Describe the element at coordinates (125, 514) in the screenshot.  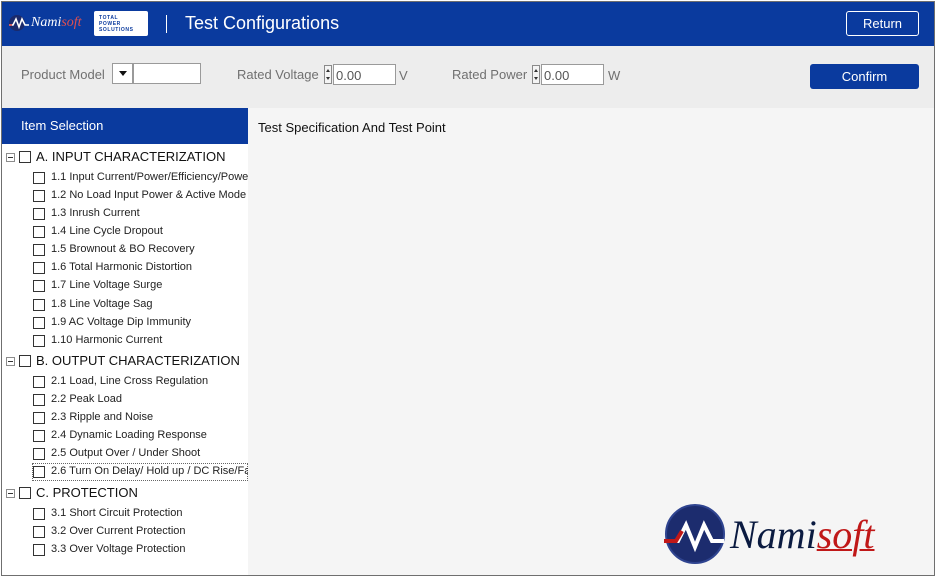
I see `tree-item: 3.1 Short Circuit Protection` at that location.